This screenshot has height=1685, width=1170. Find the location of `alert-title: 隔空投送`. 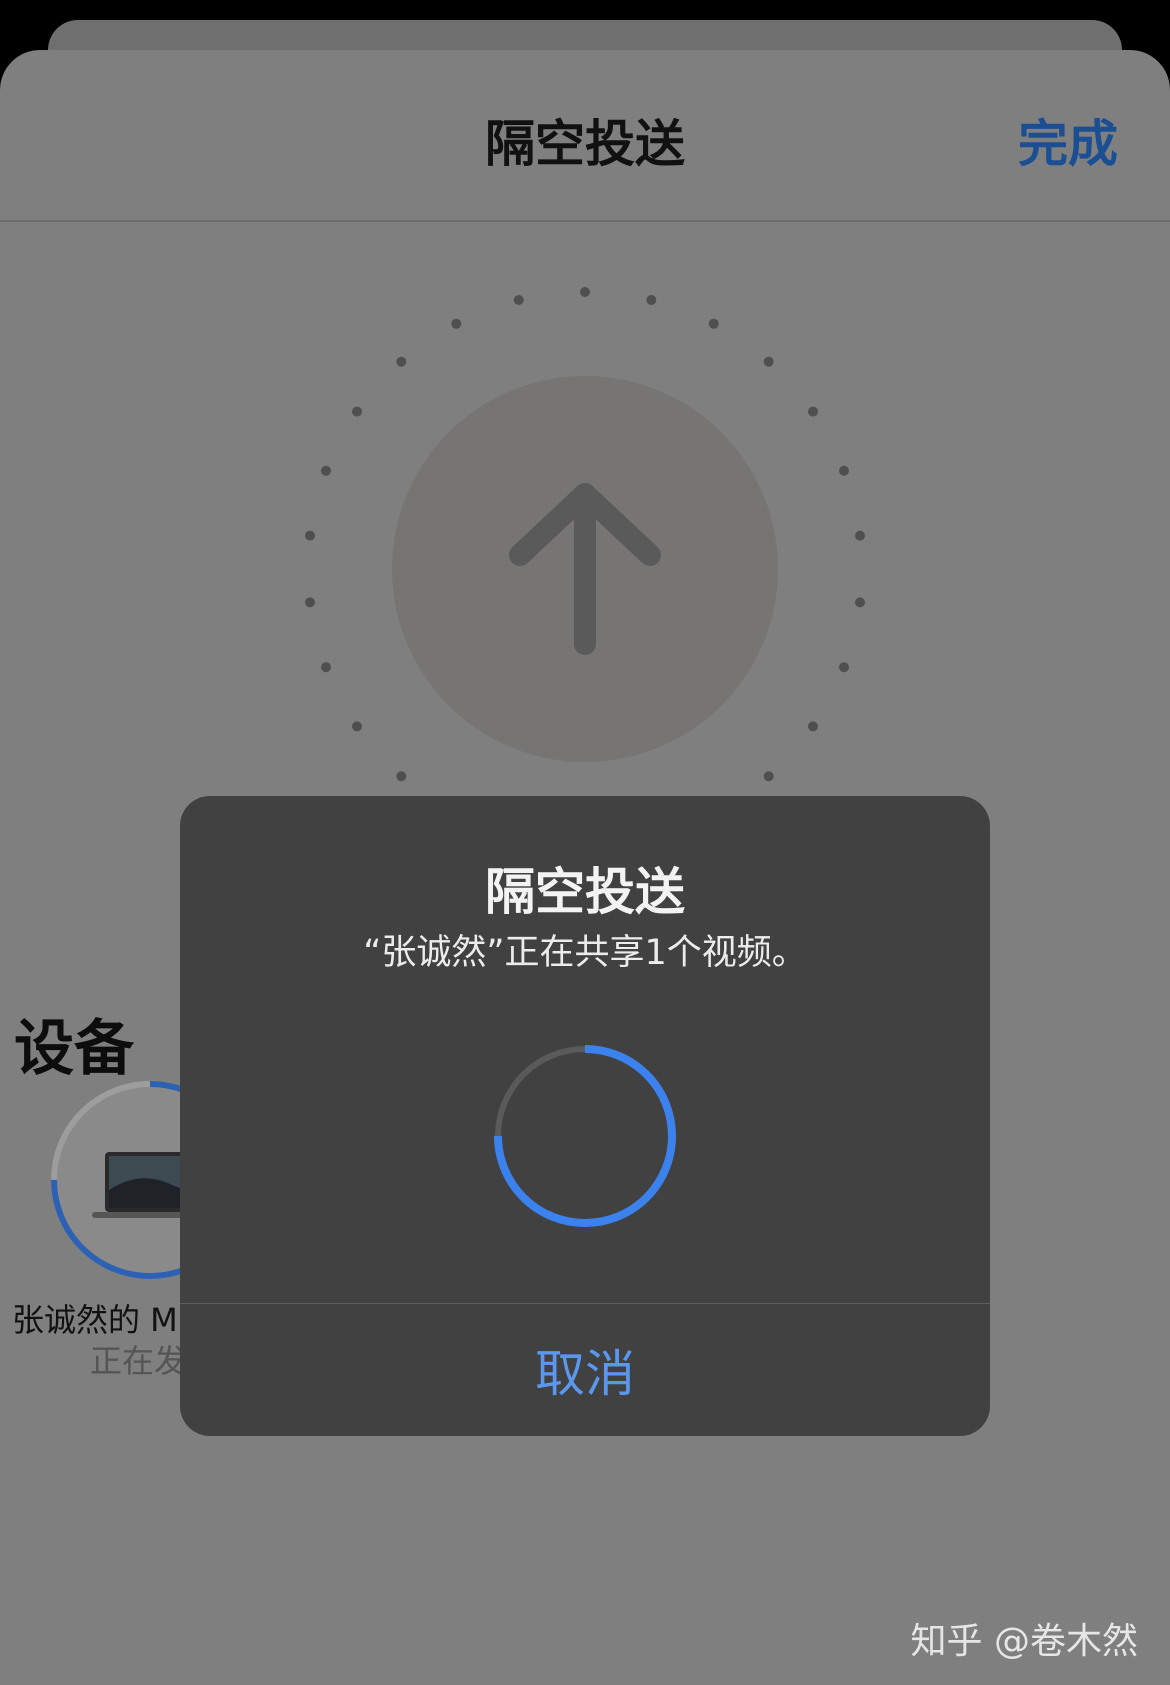

alert-title: 隔空投送 is located at coordinates (585, 892).